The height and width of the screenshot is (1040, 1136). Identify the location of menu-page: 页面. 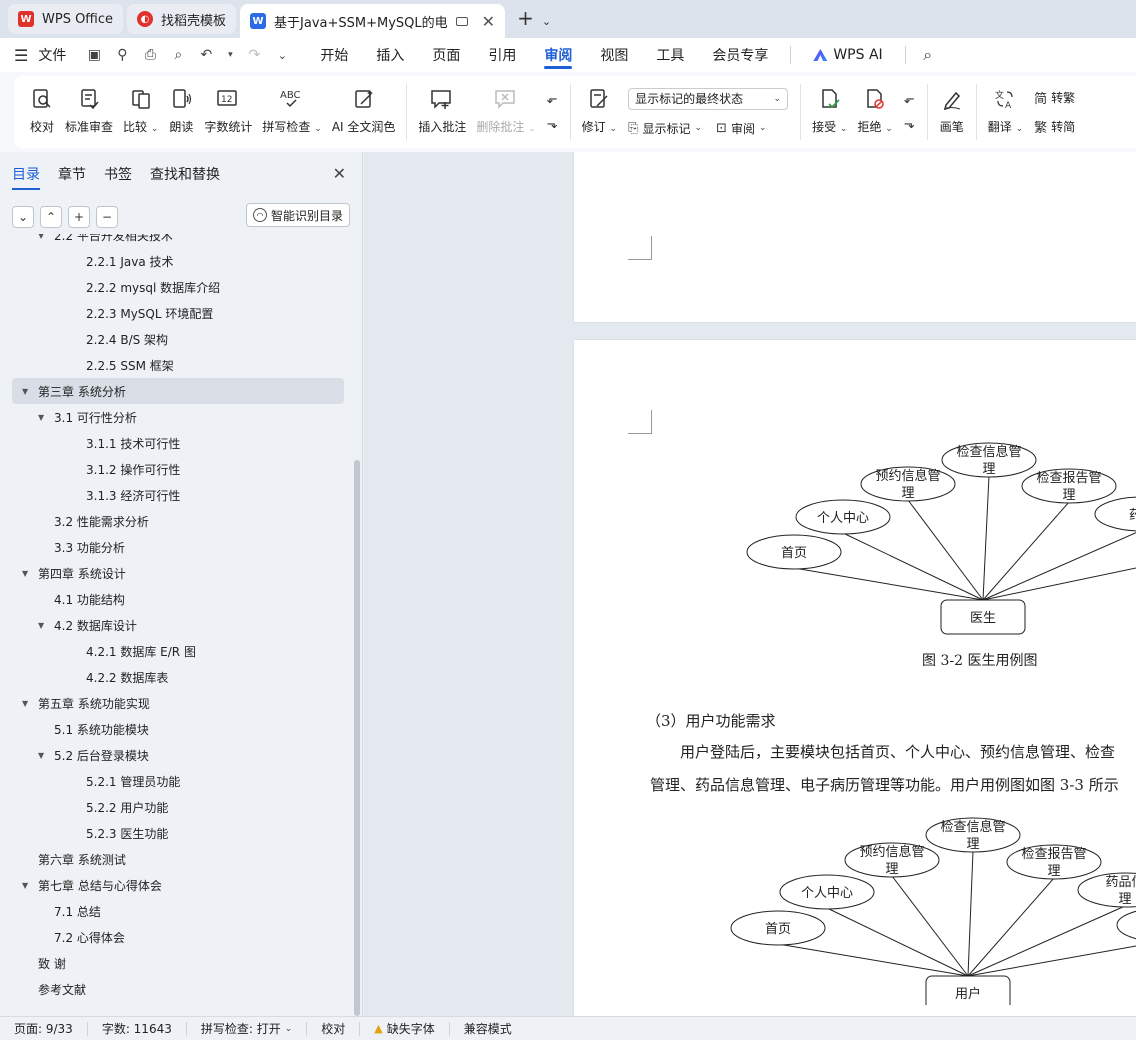
(446, 55).